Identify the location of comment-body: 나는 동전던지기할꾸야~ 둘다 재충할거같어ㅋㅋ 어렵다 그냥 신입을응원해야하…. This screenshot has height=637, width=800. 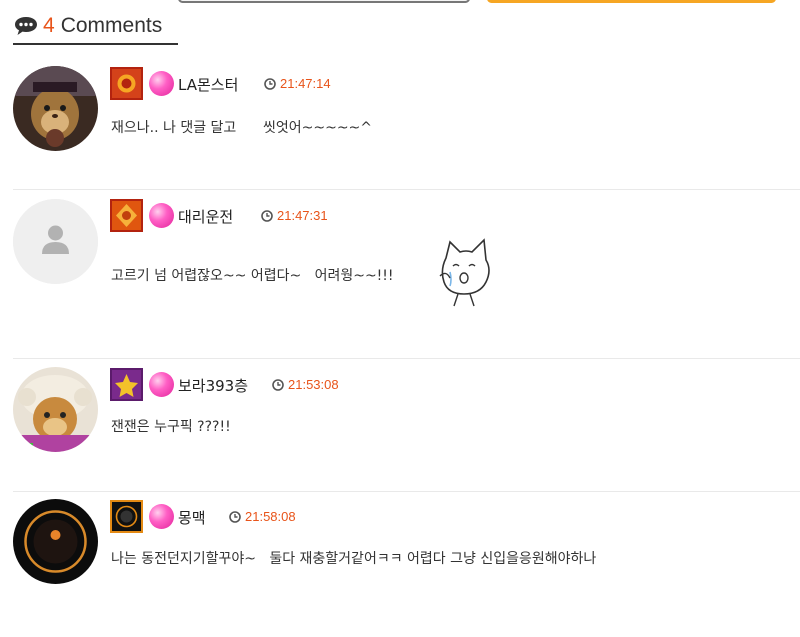
(354, 559).